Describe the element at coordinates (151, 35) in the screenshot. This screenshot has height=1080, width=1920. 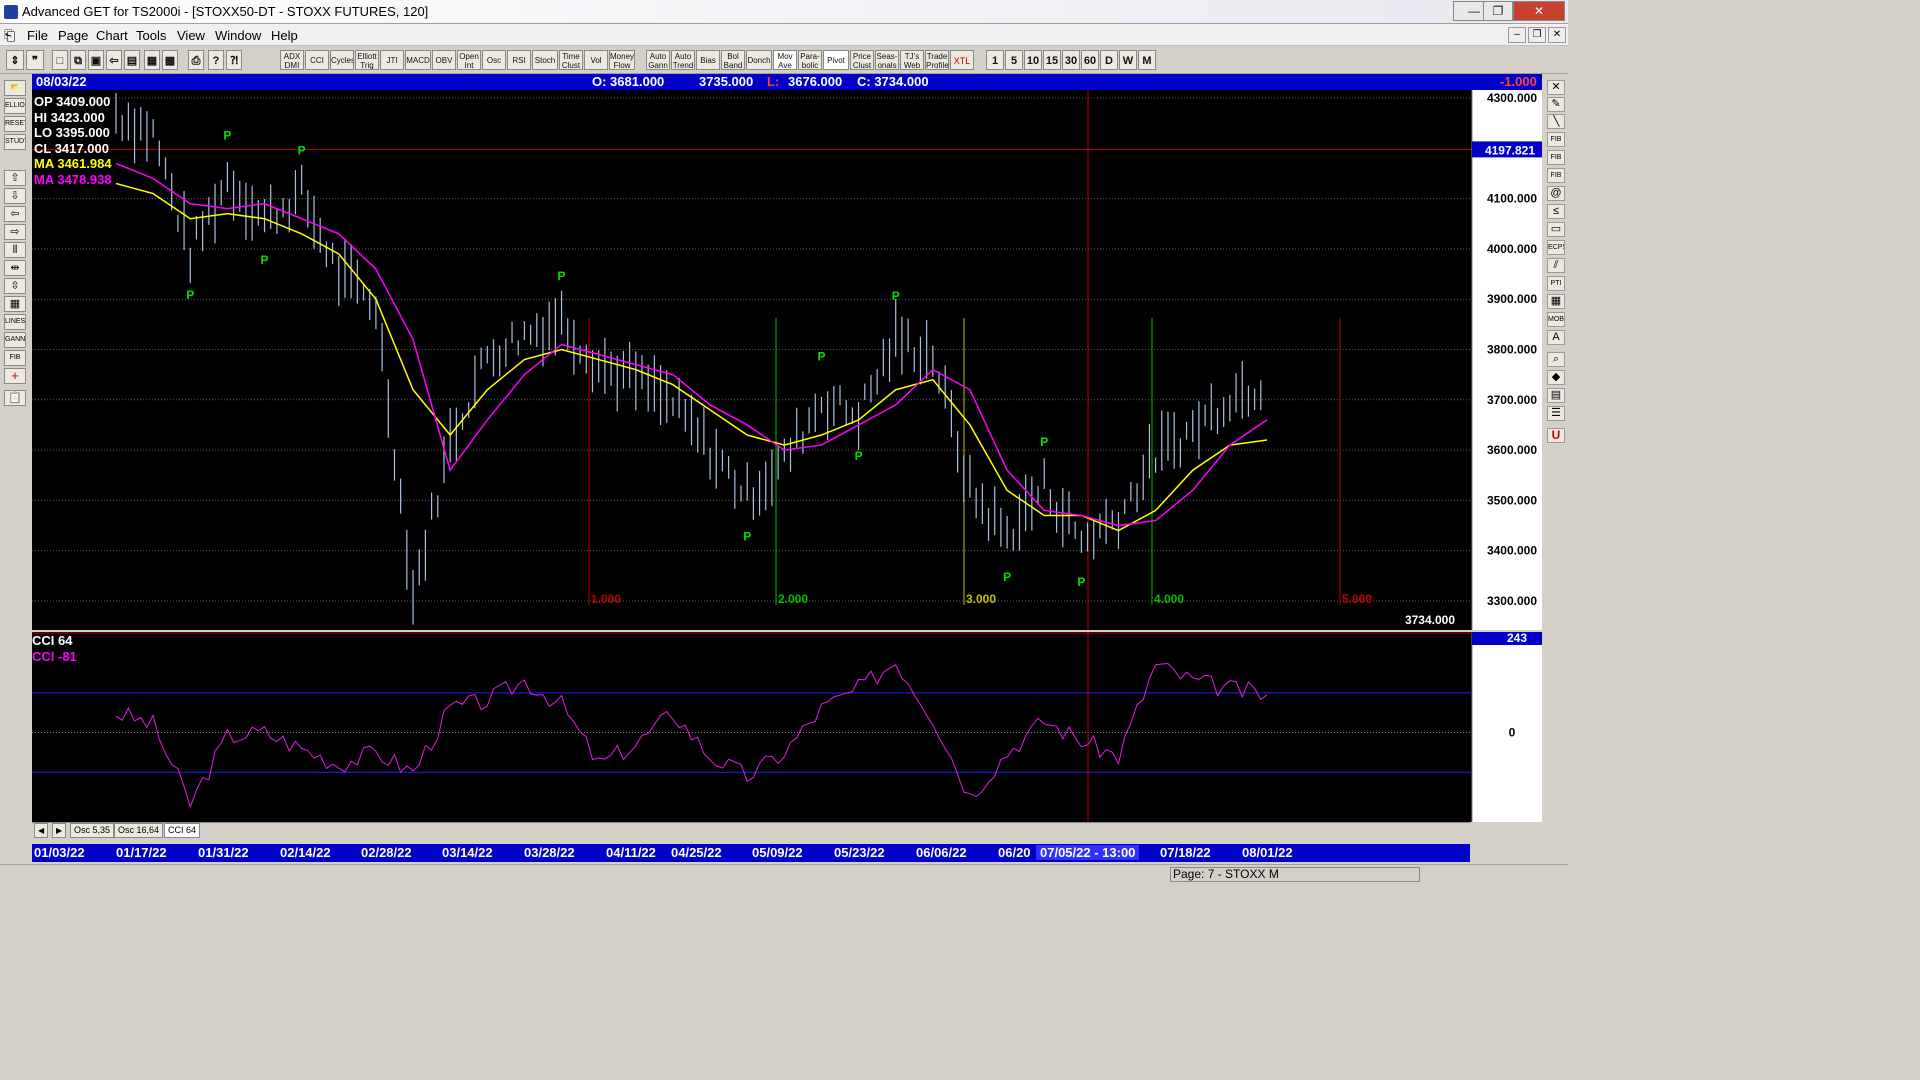
I see `menu-tools: Tools` at that location.